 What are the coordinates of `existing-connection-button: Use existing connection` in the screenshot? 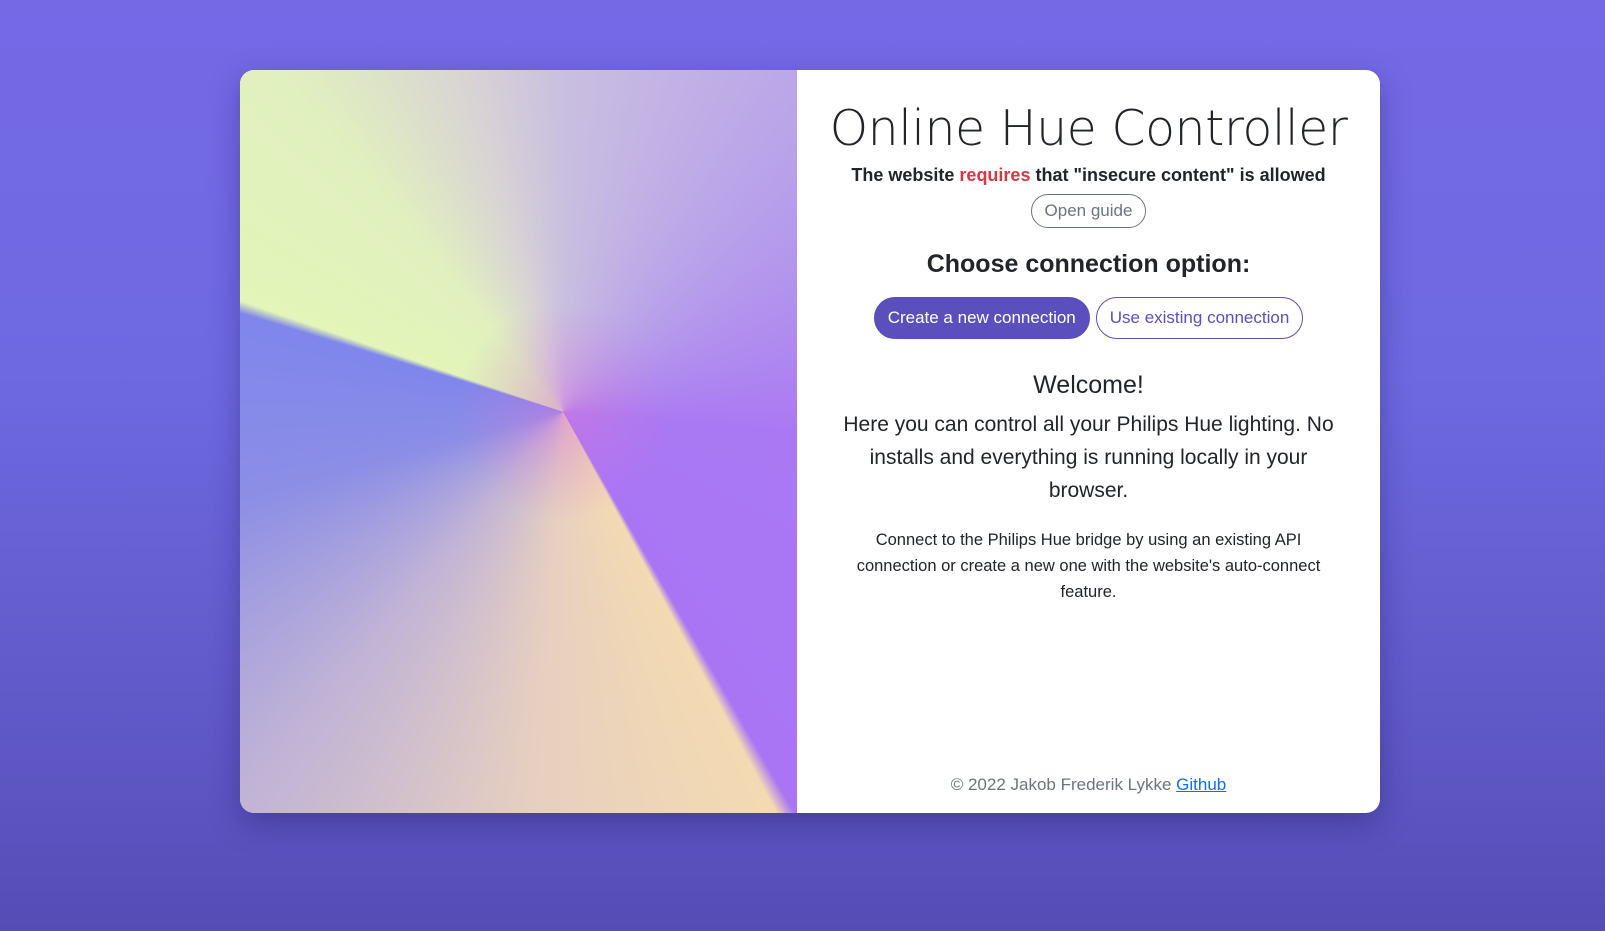 It's located at (1199, 317).